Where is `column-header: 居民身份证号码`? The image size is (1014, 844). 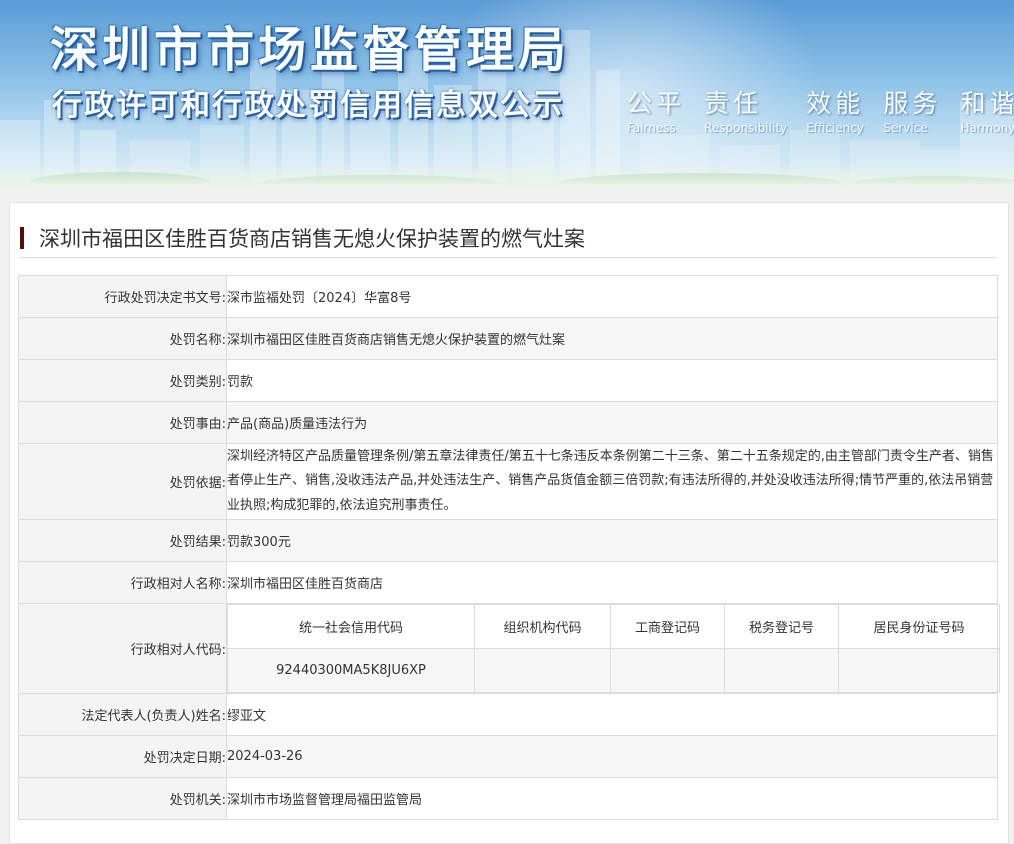 column-header: 居民身份证号码 is located at coordinates (919, 626).